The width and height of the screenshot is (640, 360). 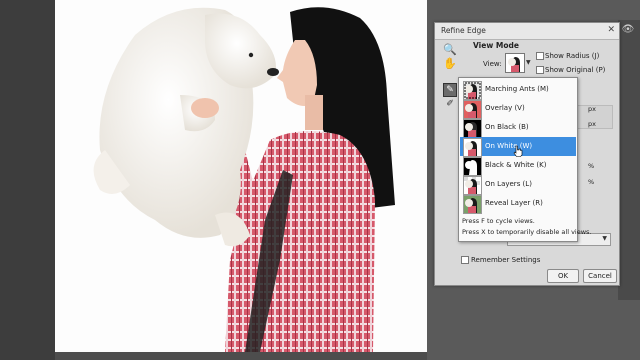 What do you see at coordinates (600, 276) in the screenshot?
I see `cancel-button: Cancel` at bounding box center [600, 276].